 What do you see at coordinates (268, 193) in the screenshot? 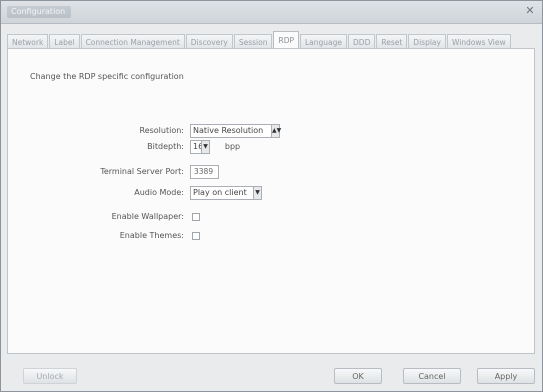
I see `audio-row: Audio Mode: Play on client ▼` at bounding box center [268, 193].